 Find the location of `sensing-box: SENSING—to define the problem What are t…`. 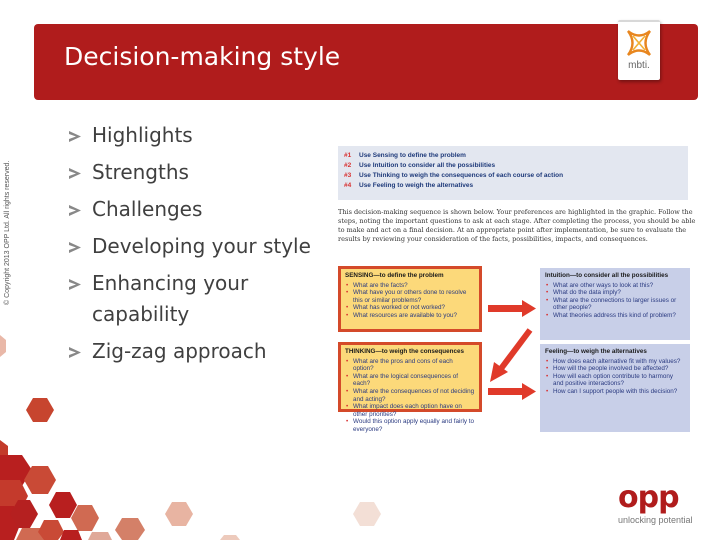

sensing-box: SENSING—to define the problem What are t… is located at coordinates (410, 299).